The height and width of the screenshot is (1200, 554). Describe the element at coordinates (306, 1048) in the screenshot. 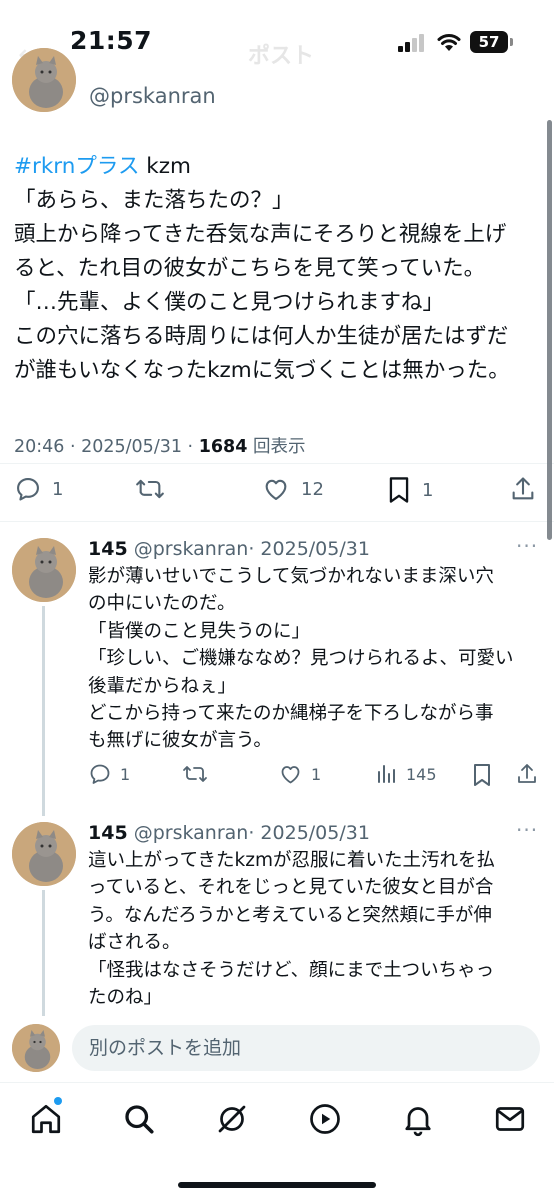

I see `add-post-input: 別のポストを追加` at that location.